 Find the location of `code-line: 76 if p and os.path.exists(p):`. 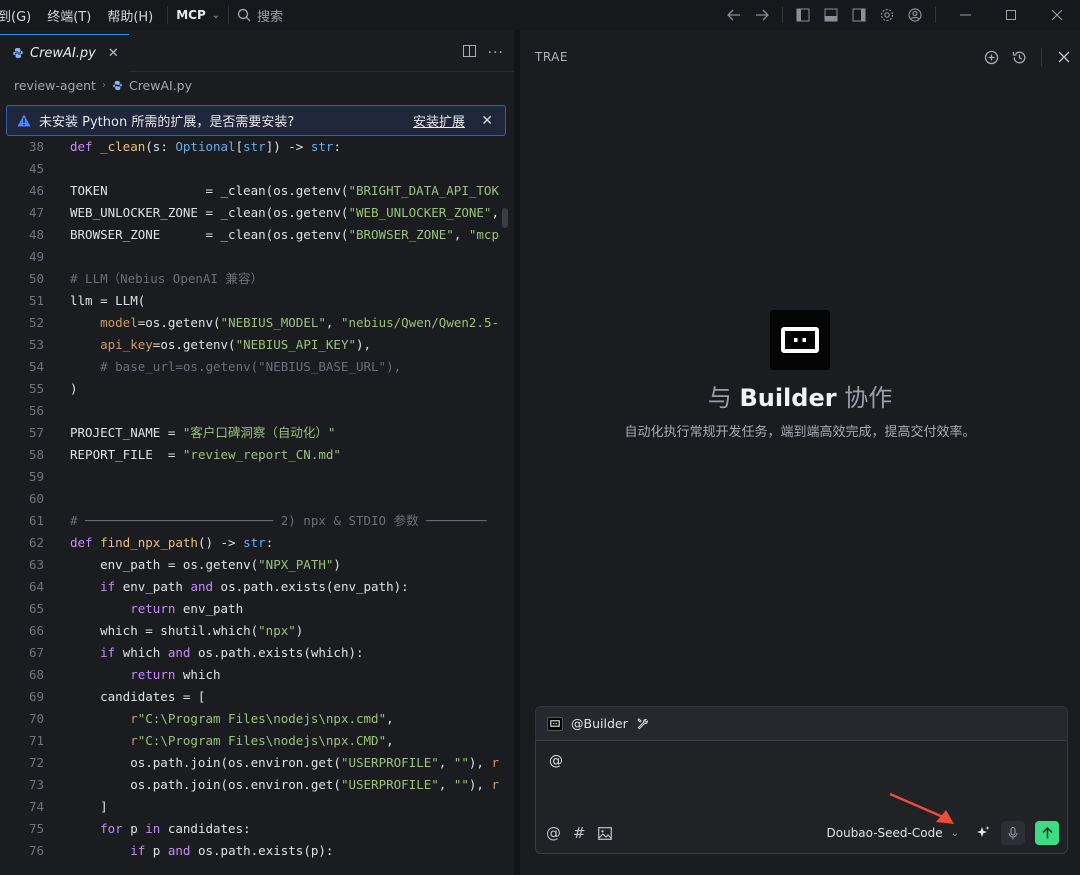

code-line: 76 if p and os.path.exists(p): is located at coordinates (256, 851).